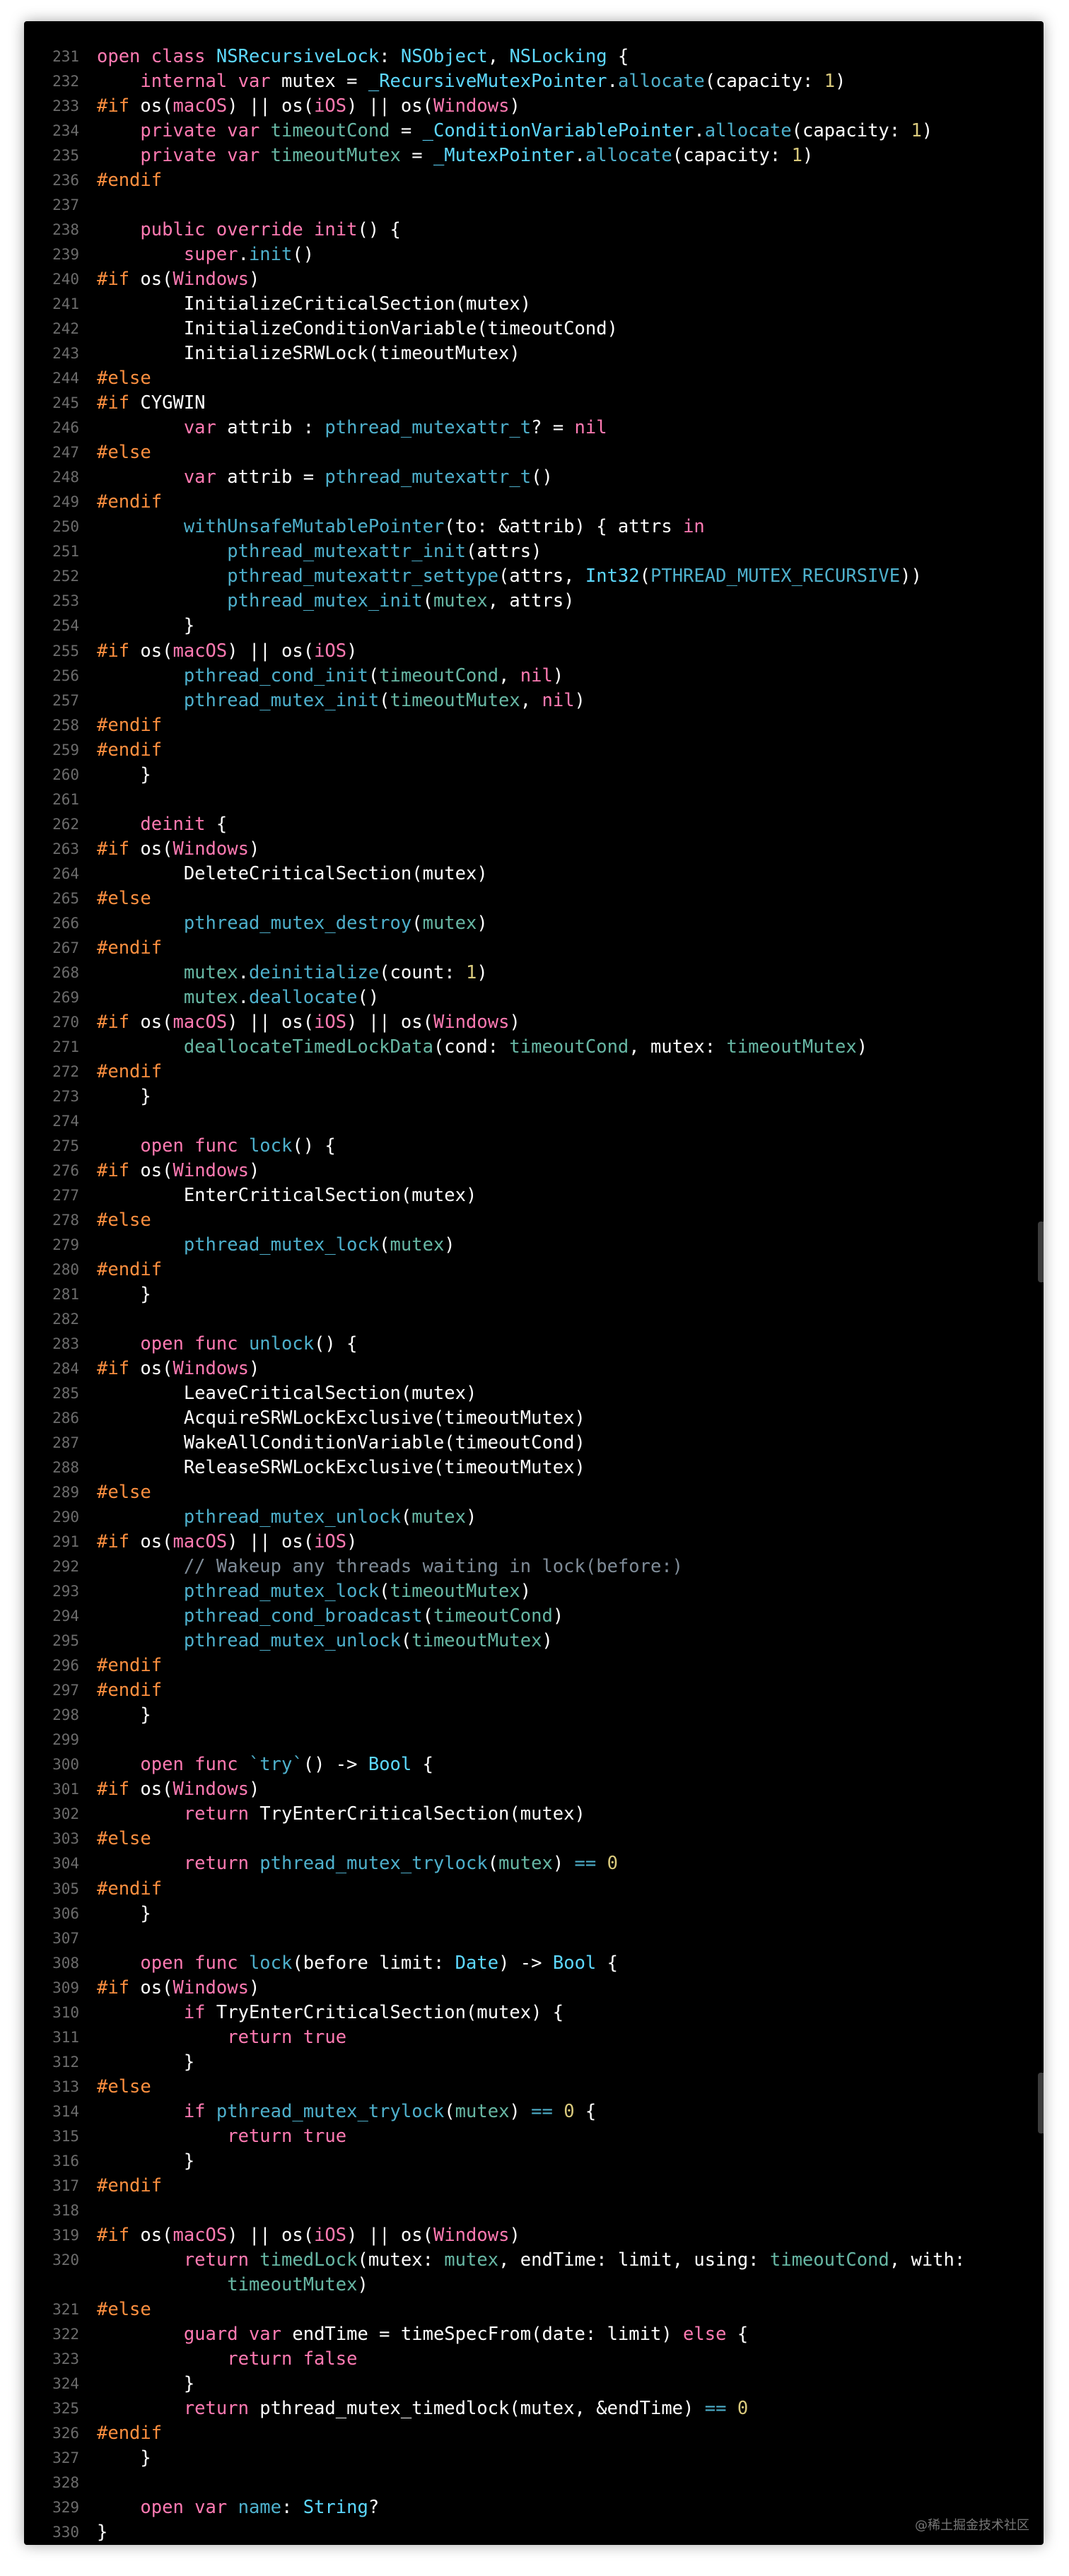 This screenshot has width=1069, height=2576. What do you see at coordinates (534, 280) in the screenshot?
I see `code-line: 240 #if os(Windows)` at bounding box center [534, 280].